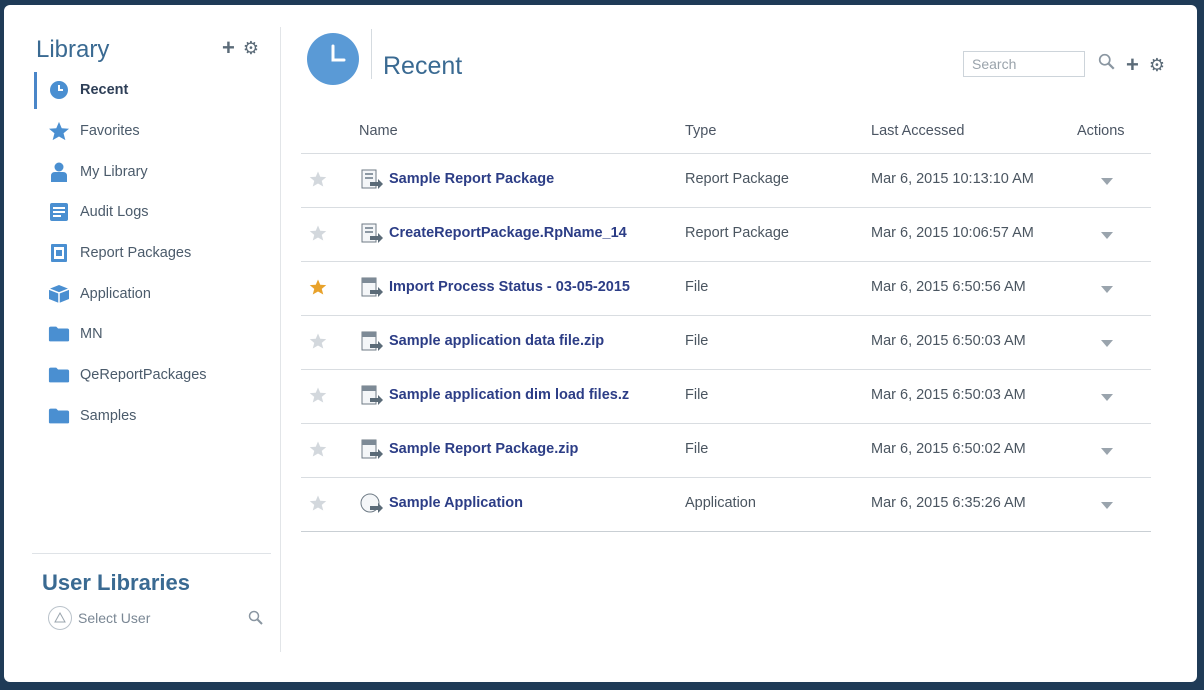 The height and width of the screenshot is (690, 1204). I want to click on select-user-label: Select User, so click(114, 618).